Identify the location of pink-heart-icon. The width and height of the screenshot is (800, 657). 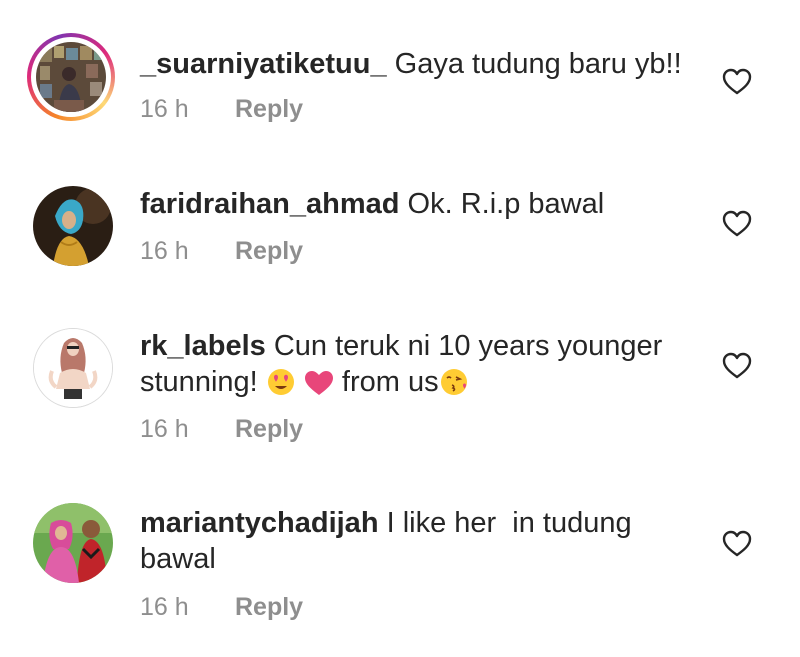
(319, 387).